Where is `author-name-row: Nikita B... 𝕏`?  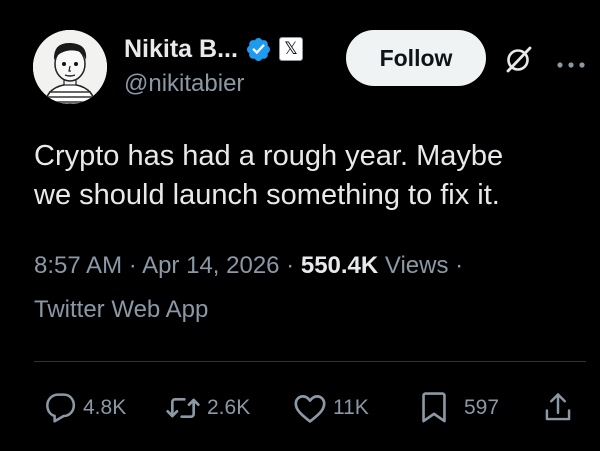 author-name-row: Nikita B... 𝕏 is located at coordinates (213, 49).